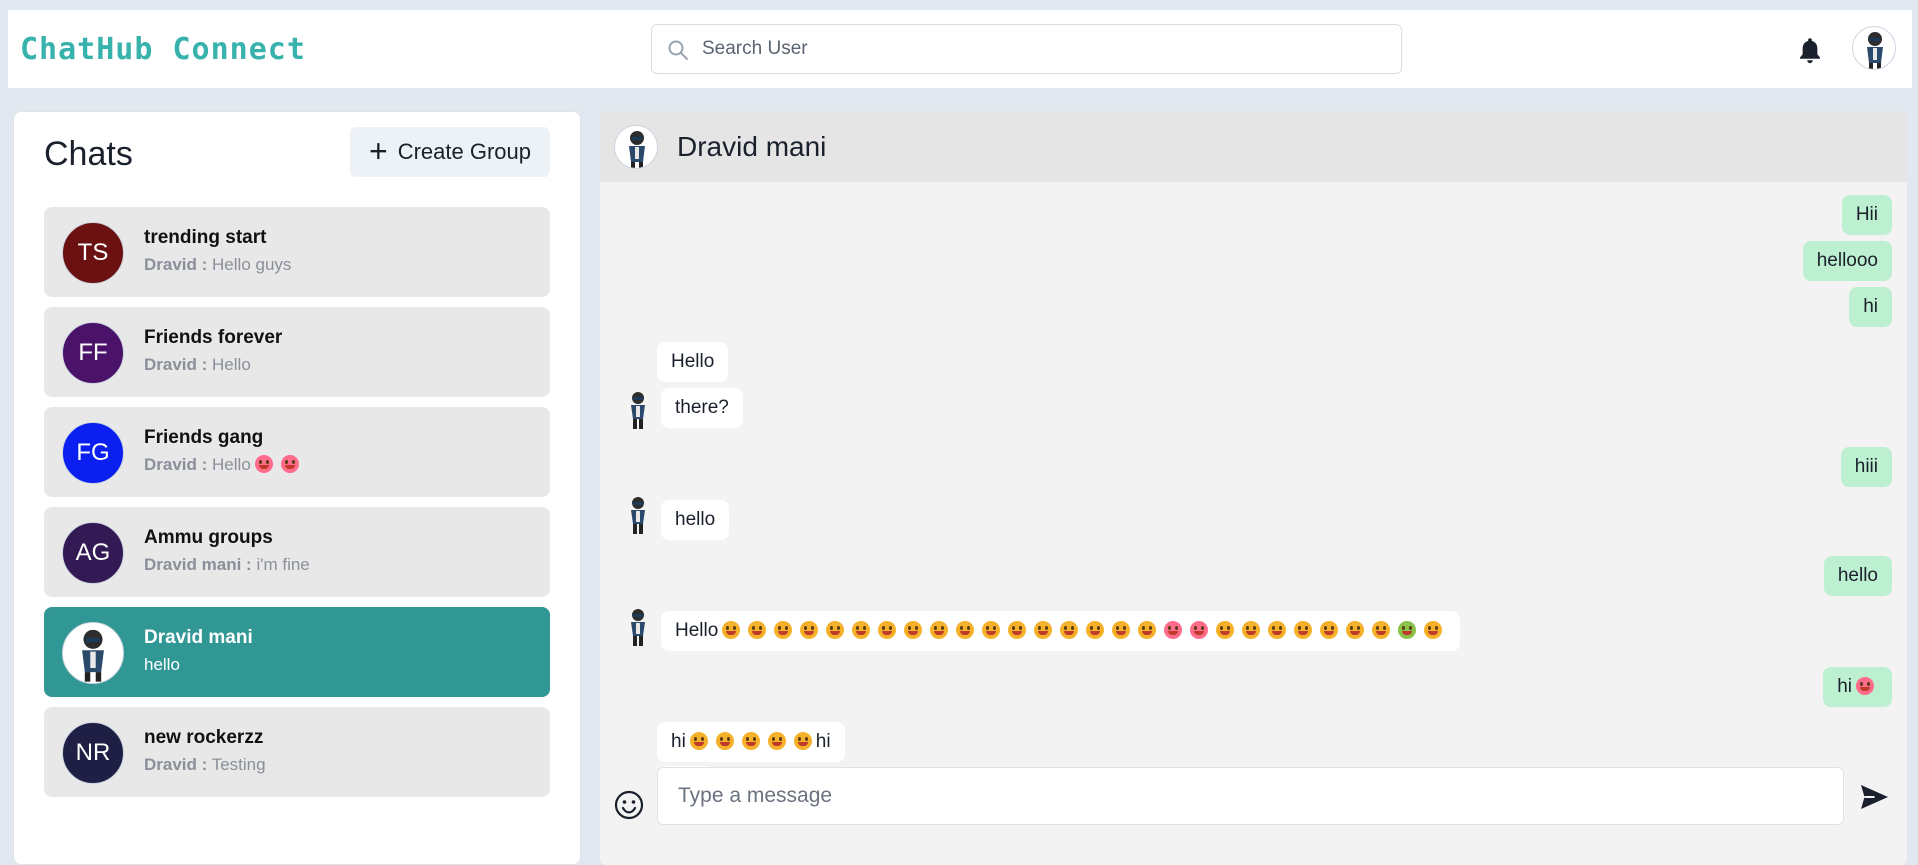 The image size is (1918, 865). Describe the element at coordinates (205, 237) in the screenshot. I see `chat-name: trending start` at that location.